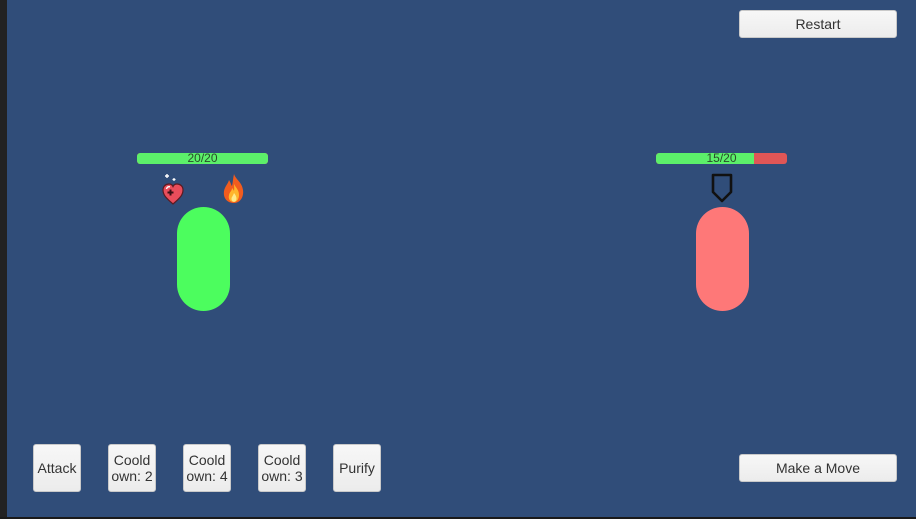 The height and width of the screenshot is (519, 916). I want to click on shield-icon, so click(722, 188).